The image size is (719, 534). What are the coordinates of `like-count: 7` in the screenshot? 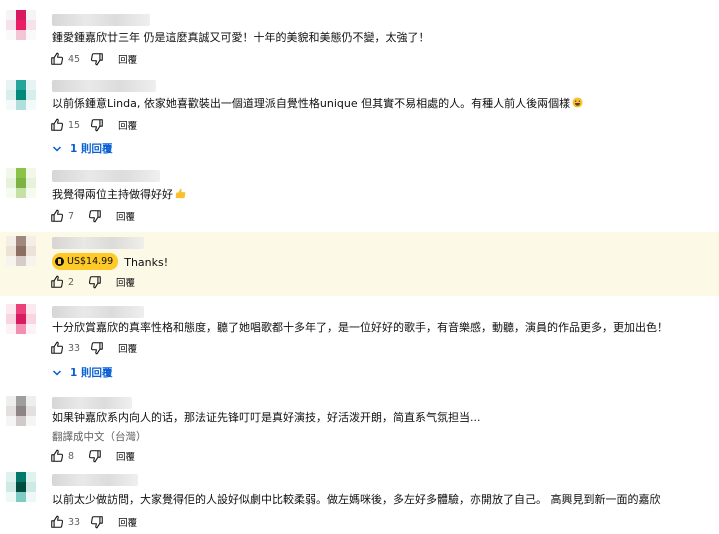 It's located at (71, 216).